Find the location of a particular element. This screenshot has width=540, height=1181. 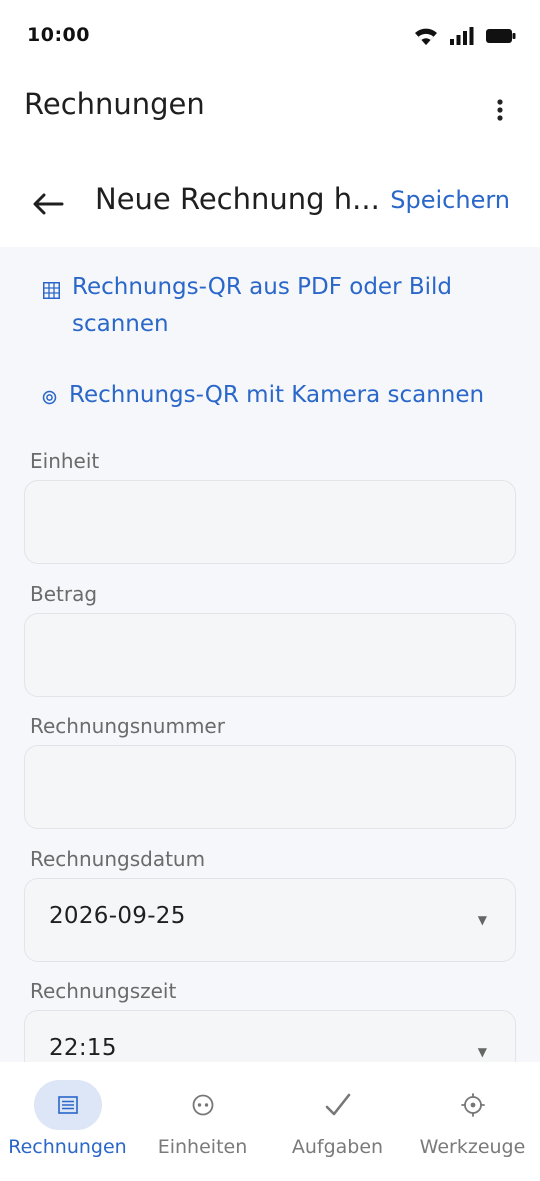

rechnungsnummer-field is located at coordinates (270, 787).